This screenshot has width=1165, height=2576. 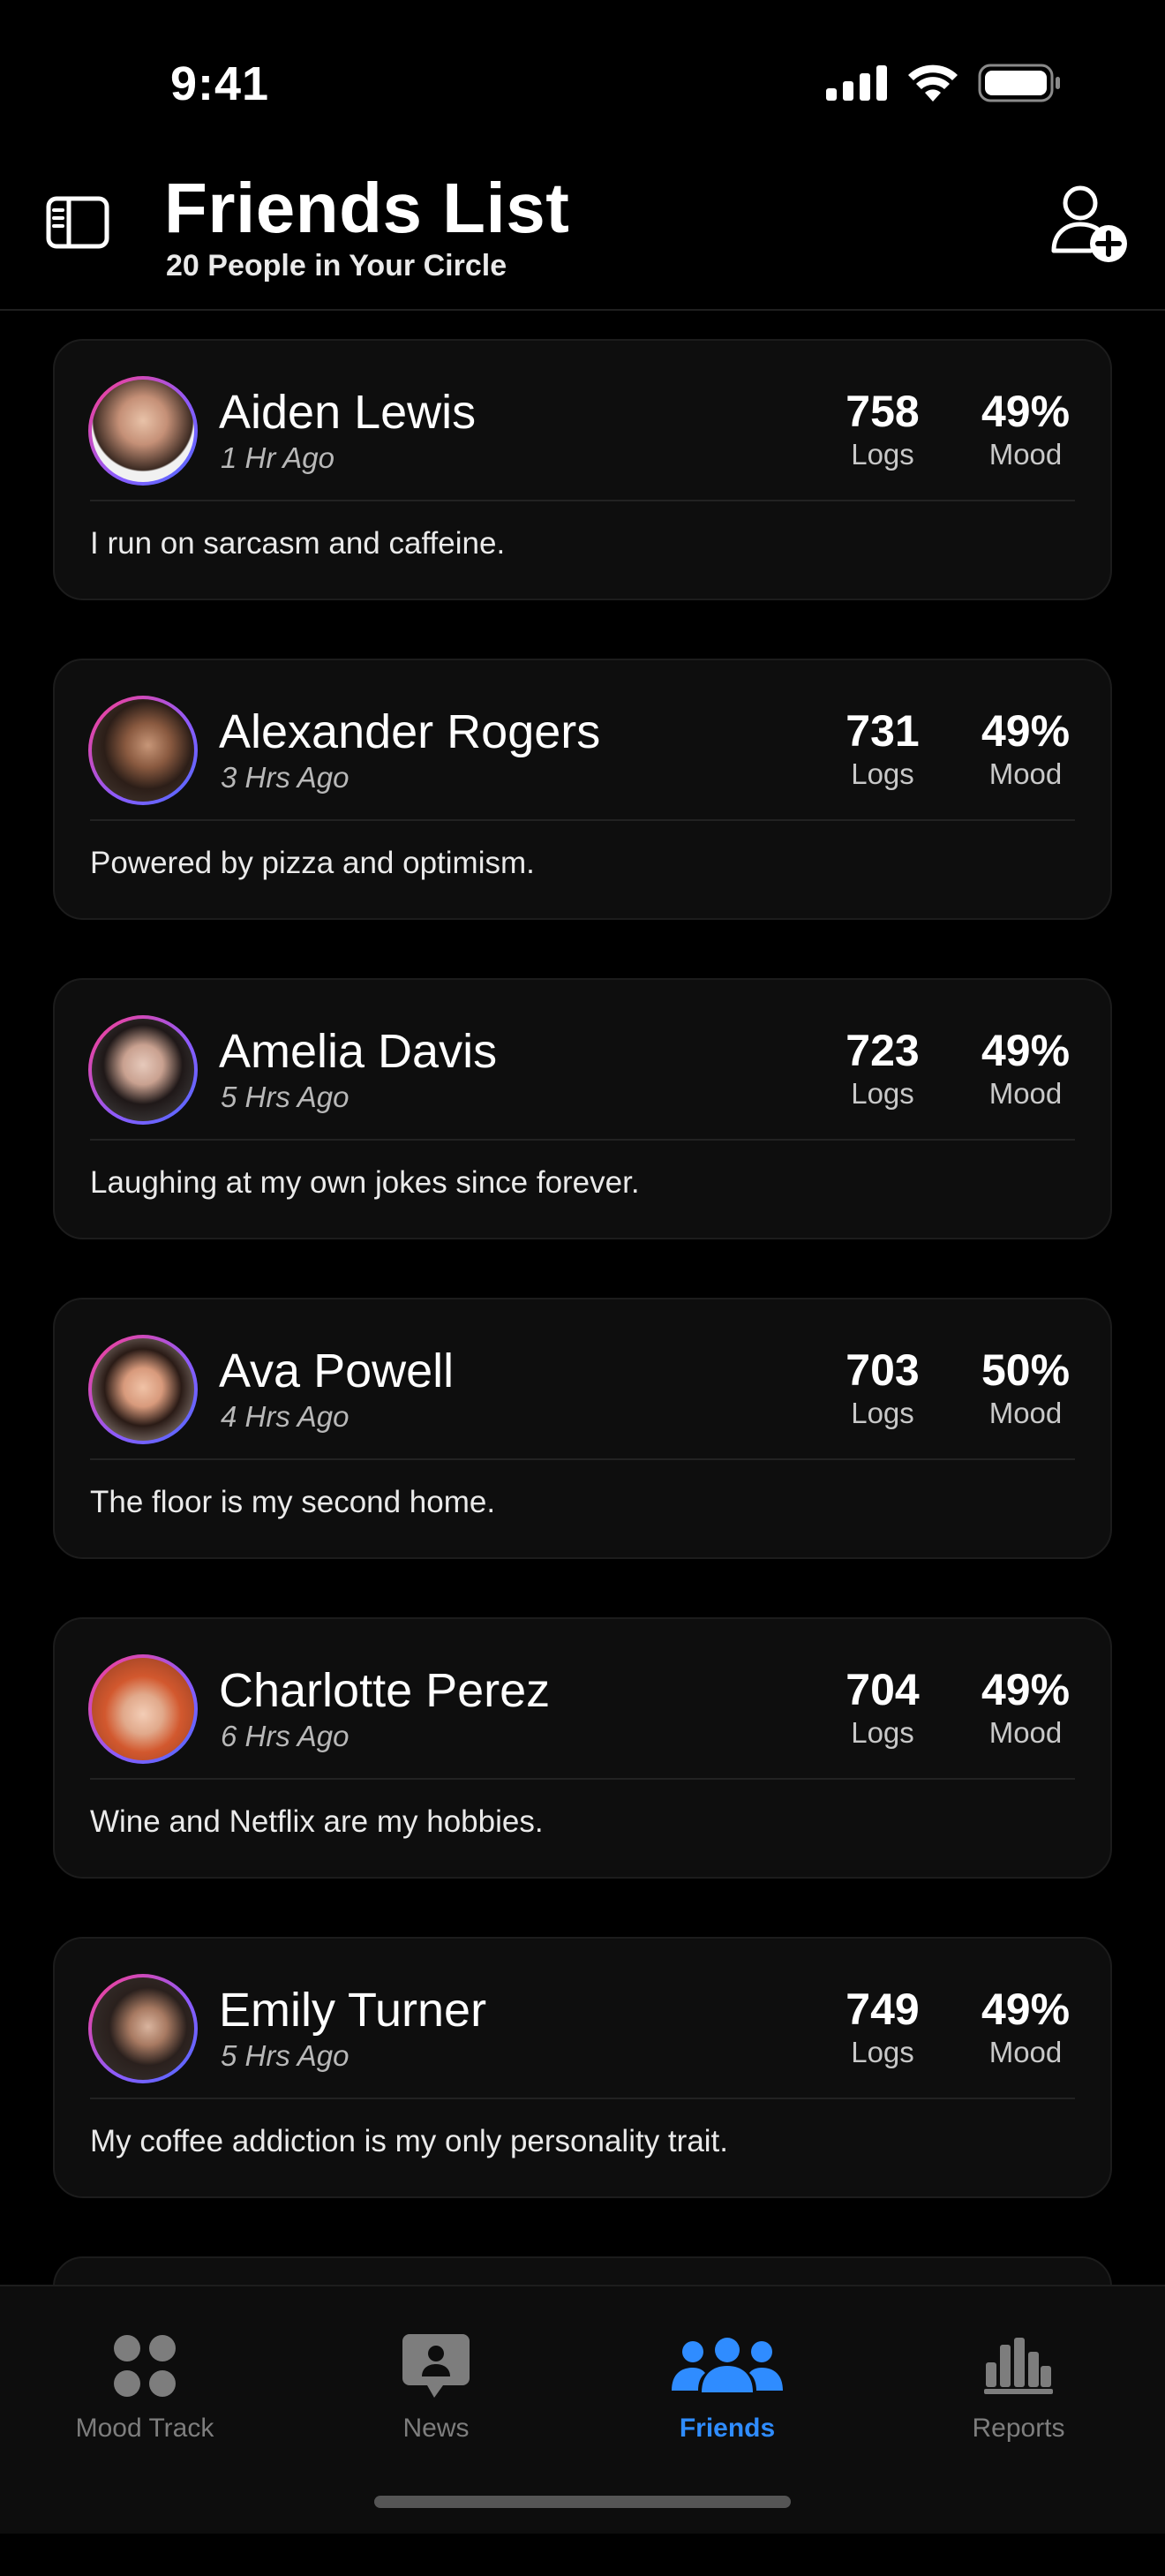 What do you see at coordinates (883, 731) in the screenshot?
I see `logs-value: 731` at bounding box center [883, 731].